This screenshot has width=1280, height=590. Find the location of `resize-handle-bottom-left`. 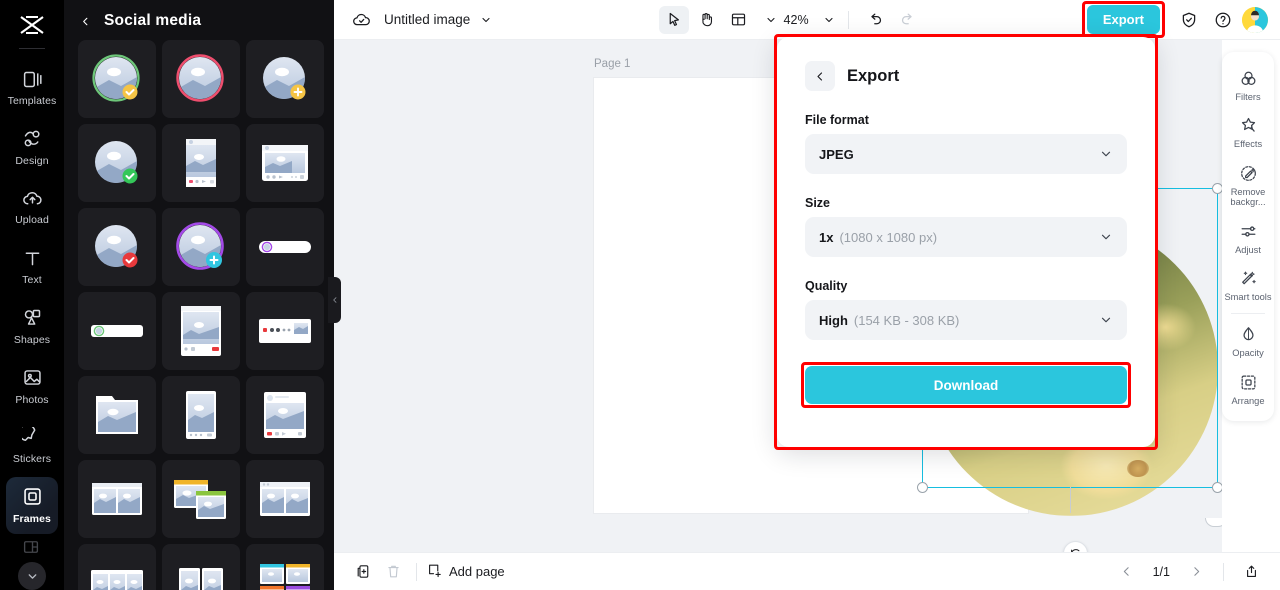

resize-handle-bottom-left is located at coordinates (922, 487).